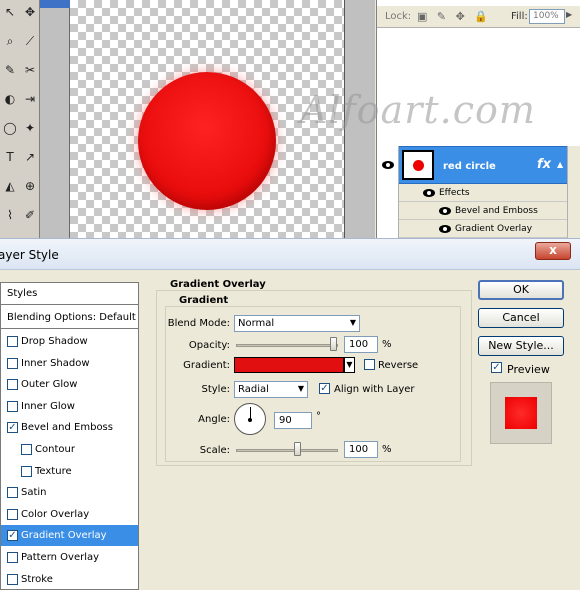 Image resolution: width=580 pixels, height=590 pixels. Describe the element at coordinates (333, 344) in the screenshot. I see `opacity-slider-thumb` at that location.